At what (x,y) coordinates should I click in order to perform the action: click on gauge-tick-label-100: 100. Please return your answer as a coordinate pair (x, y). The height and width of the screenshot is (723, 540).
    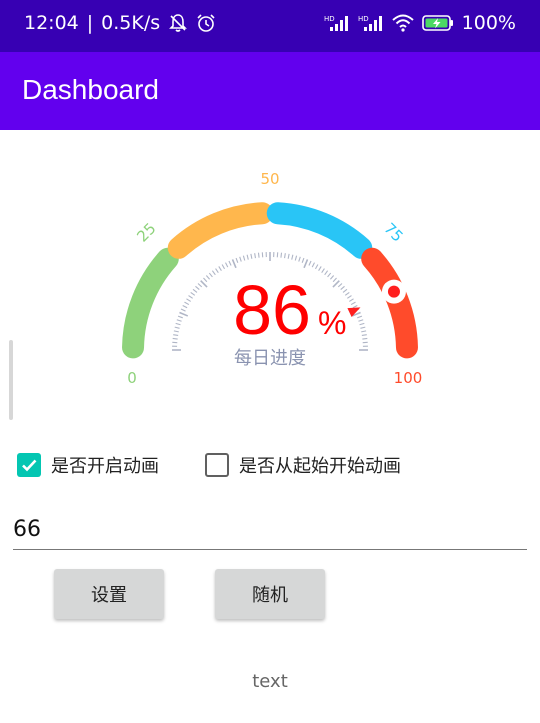
    Looking at the image, I should click on (408, 378).